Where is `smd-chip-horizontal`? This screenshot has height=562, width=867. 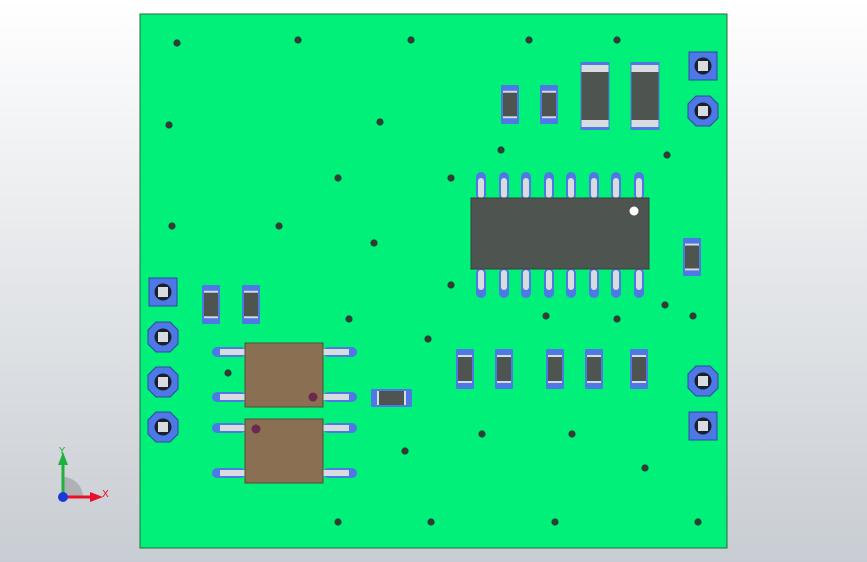
smd-chip-horizontal is located at coordinates (391, 398).